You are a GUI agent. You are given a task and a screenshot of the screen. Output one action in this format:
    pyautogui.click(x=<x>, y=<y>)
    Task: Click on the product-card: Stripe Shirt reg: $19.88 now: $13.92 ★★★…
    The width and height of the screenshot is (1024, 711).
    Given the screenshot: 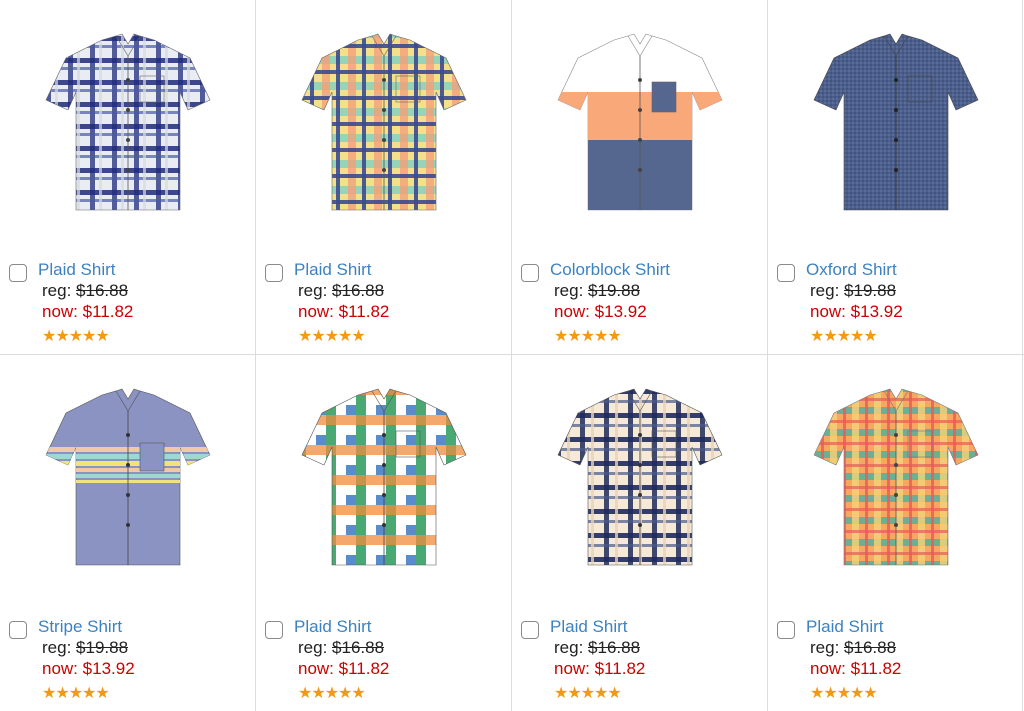 What is the action you would take?
    pyautogui.click(x=127, y=533)
    